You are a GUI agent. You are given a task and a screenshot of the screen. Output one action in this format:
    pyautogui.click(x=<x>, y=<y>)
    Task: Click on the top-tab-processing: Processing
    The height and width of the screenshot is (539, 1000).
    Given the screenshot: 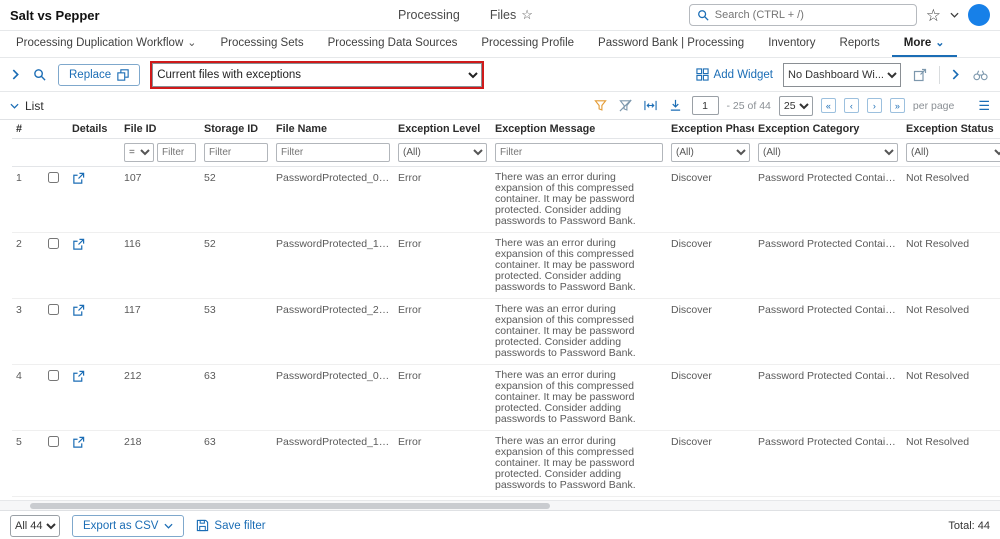 What is the action you would take?
    pyautogui.click(x=429, y=15)
    